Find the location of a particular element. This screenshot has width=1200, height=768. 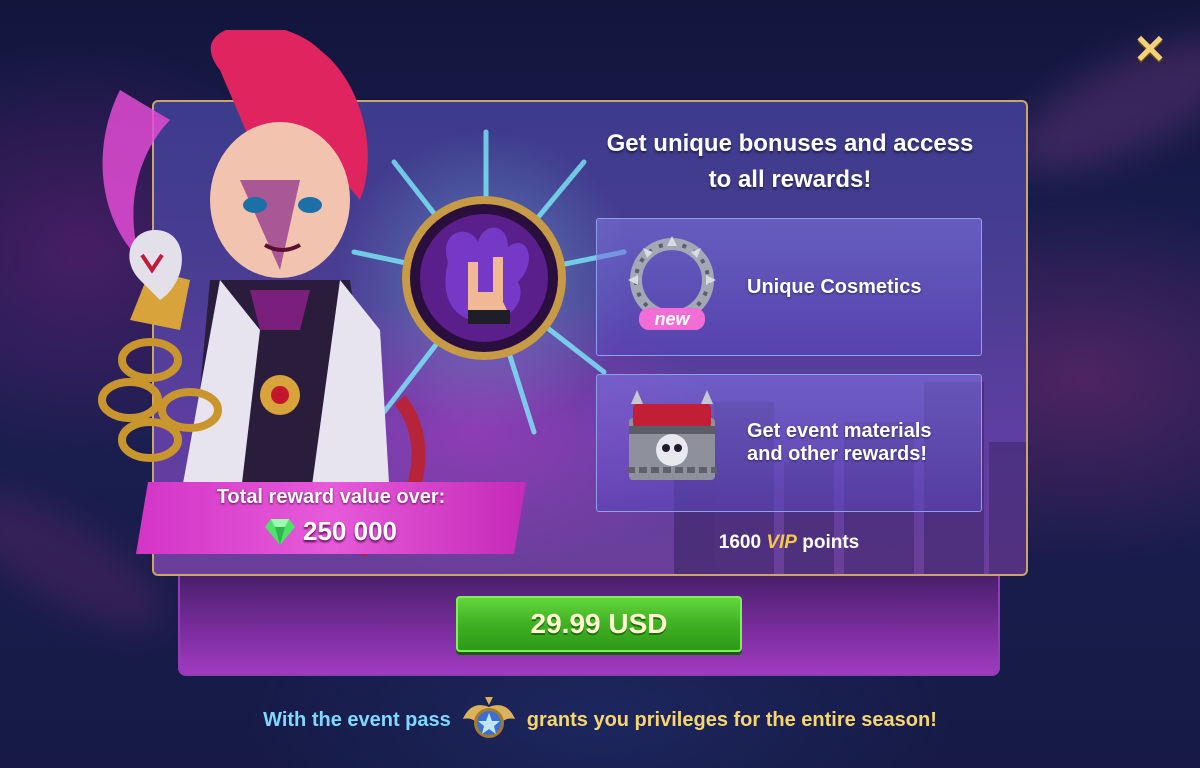

vip-word: VIP is located at coordinates (781, 542).